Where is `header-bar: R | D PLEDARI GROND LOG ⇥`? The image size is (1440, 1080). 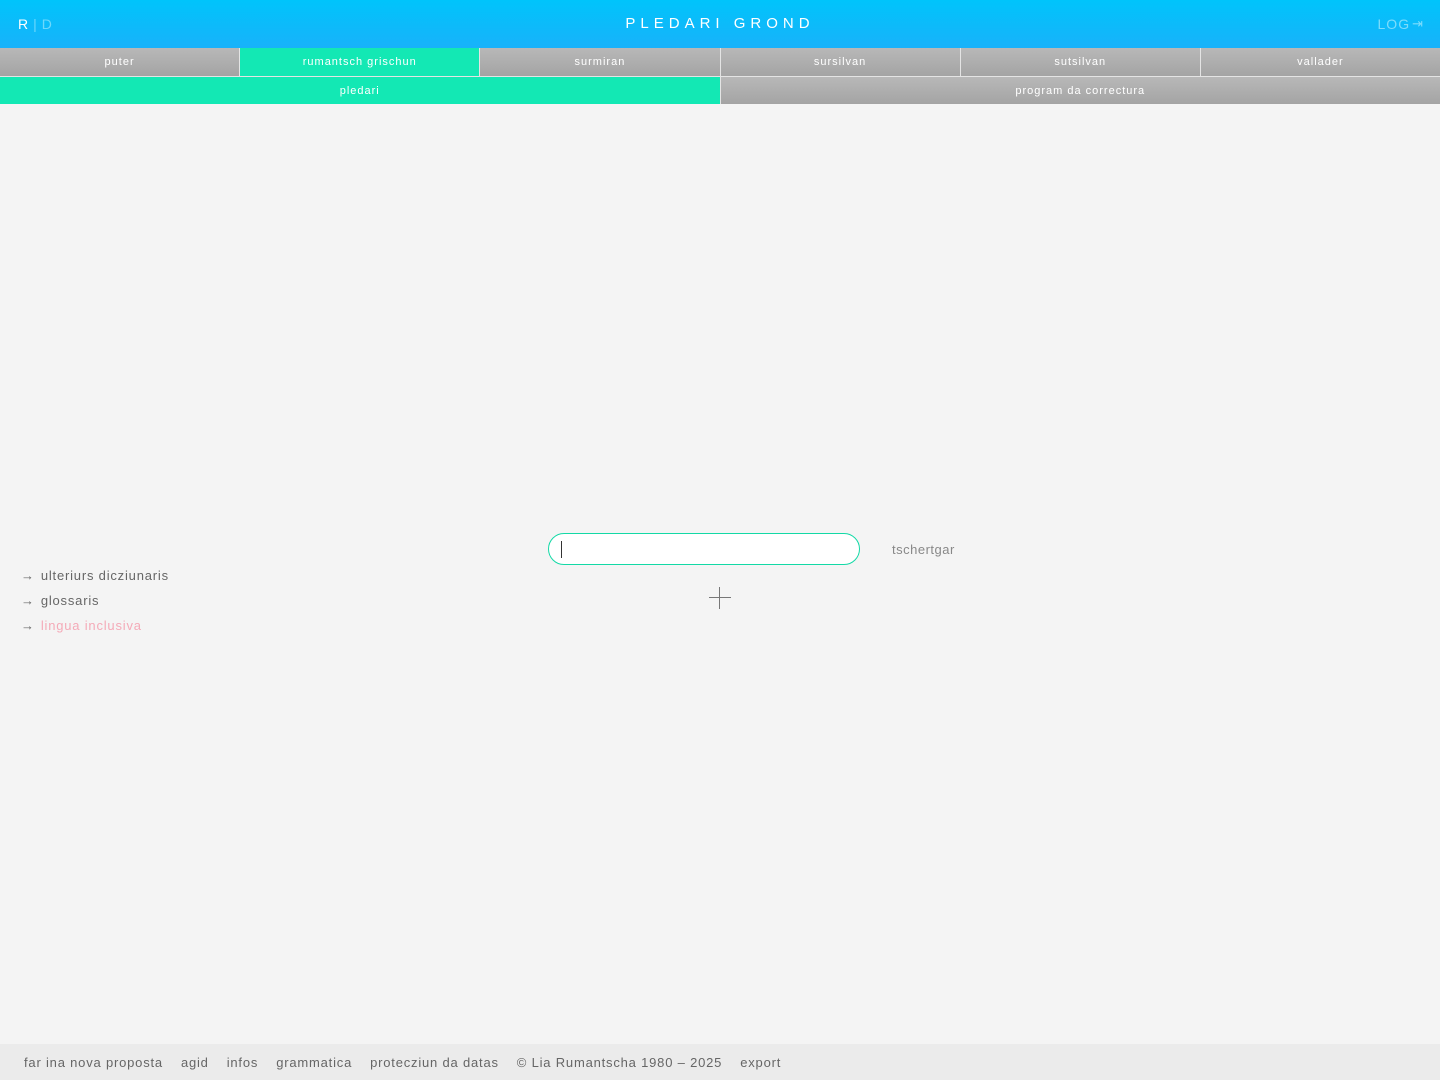
header-bar: R | D PLEDARI GROND LOG ⇥ is located at coordinates (720, 24).